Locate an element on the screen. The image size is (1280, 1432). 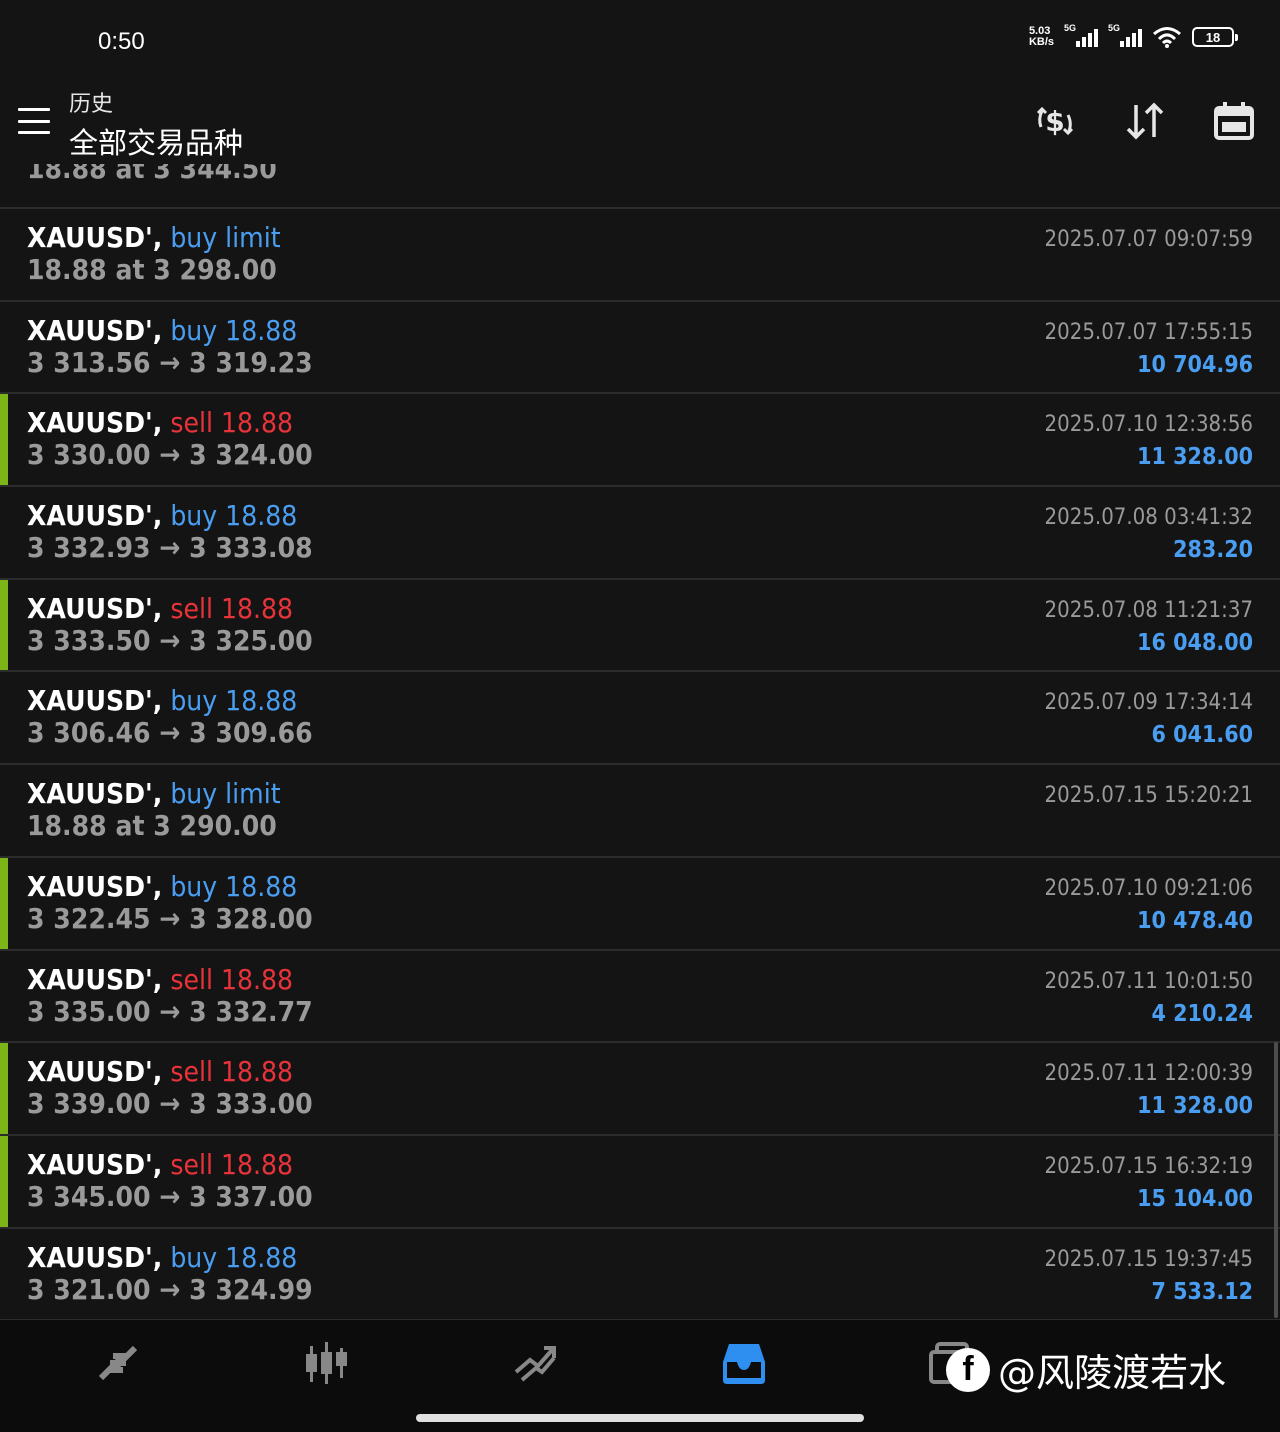
bottom-nav: f @风陵渡若水 is located at coordinates (640, 1376).